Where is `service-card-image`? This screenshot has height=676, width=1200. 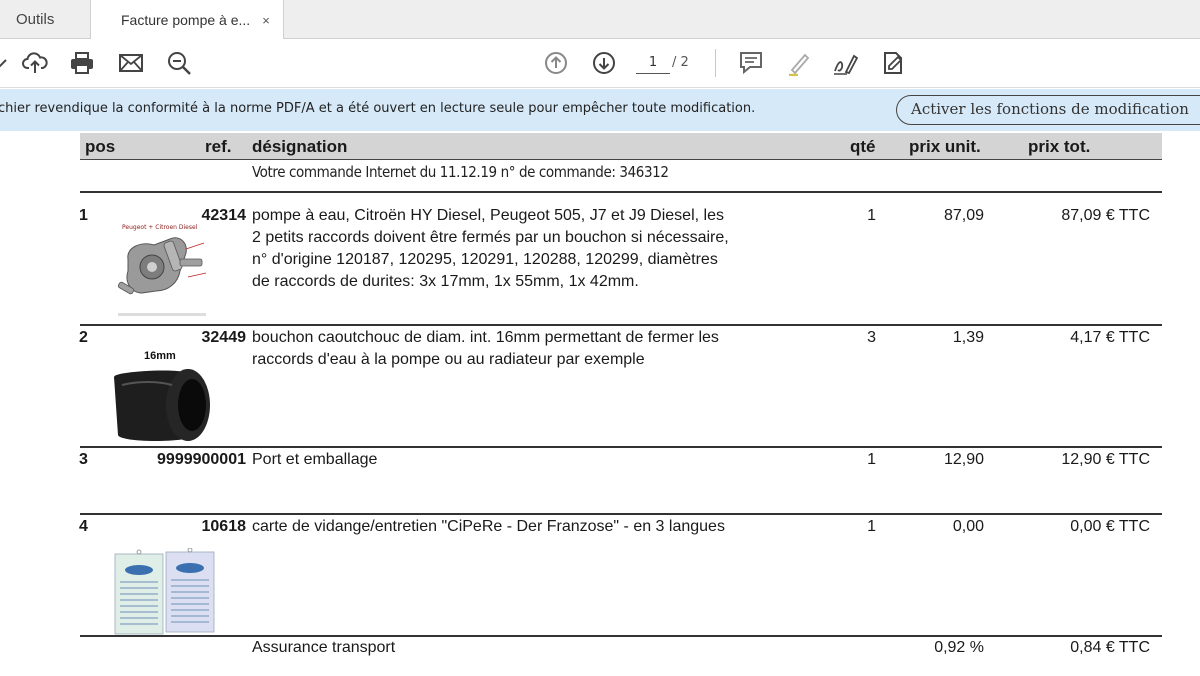
service-card-image is located at coordinates (164, 591).